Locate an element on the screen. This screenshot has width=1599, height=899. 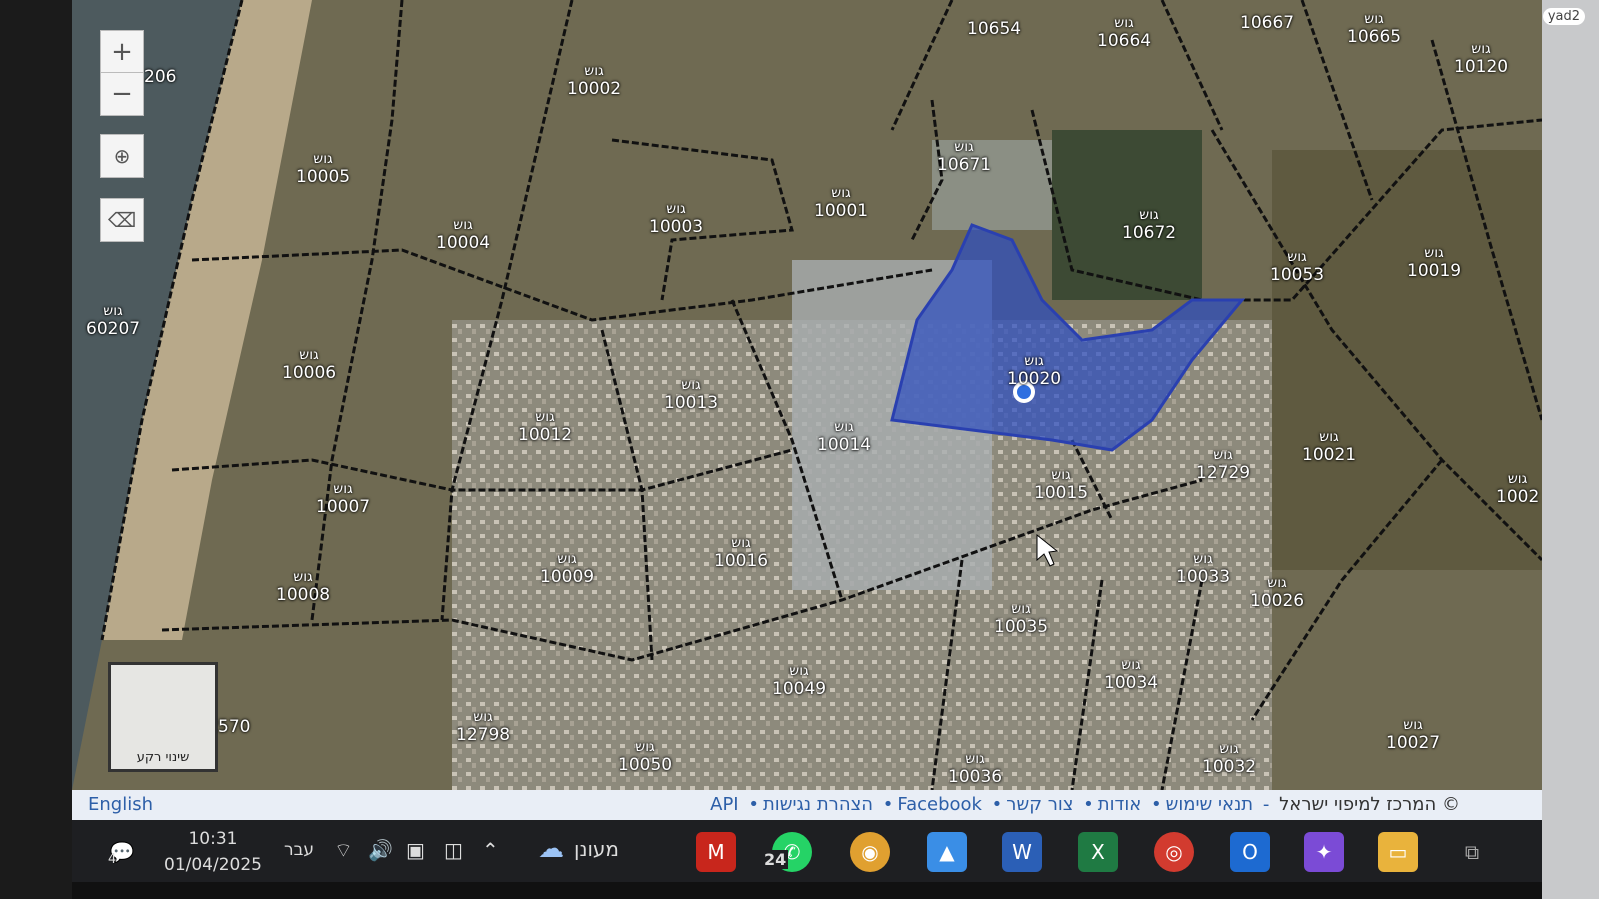
footer-link: תנאי שימוש is located at coordinates (1209, 804).